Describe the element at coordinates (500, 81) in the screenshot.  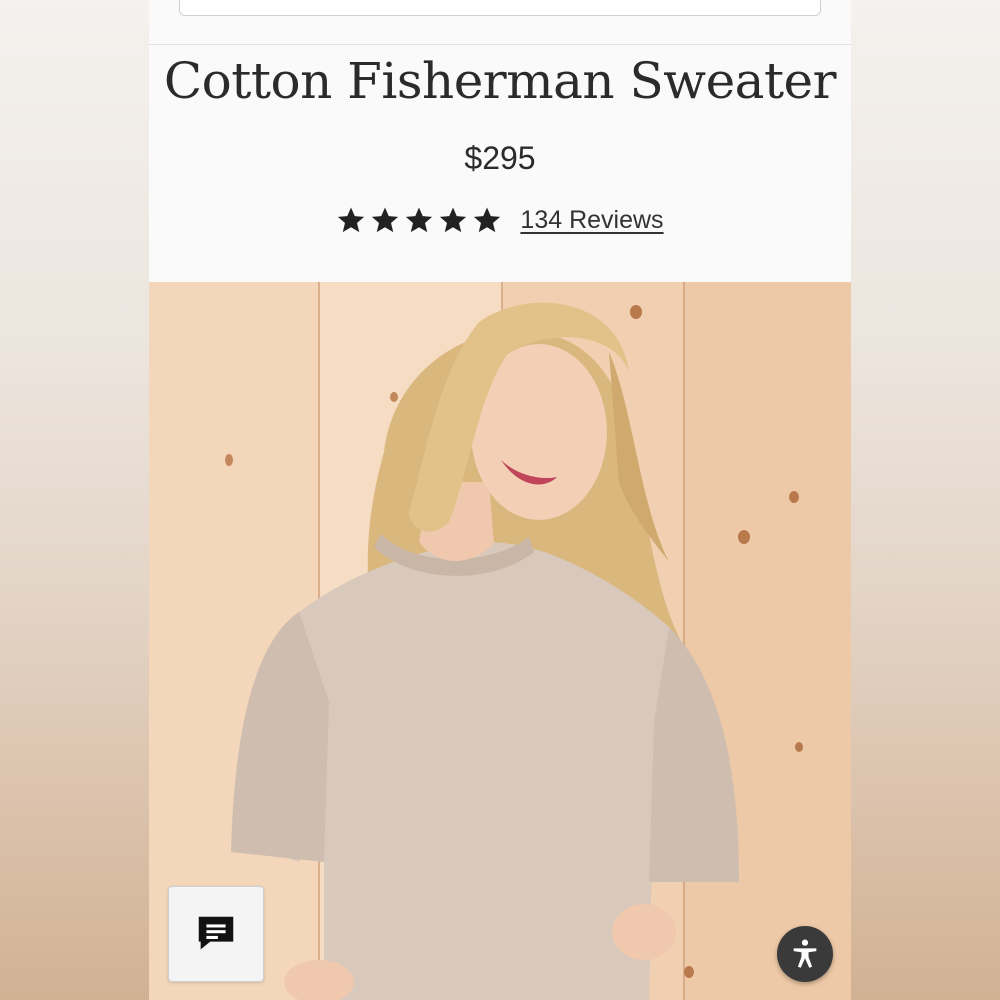
I see `product-title: Cotton Fisherman Sweater` at that location.